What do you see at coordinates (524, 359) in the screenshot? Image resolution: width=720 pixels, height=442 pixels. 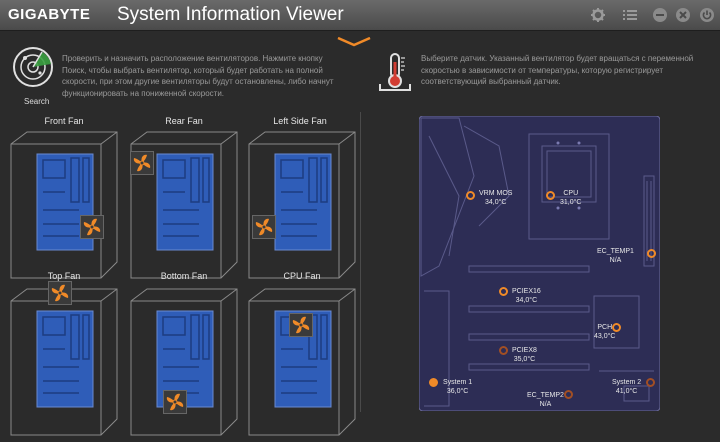 I see `sensor-value: 35,0°C` at bounding box center [524, 359].